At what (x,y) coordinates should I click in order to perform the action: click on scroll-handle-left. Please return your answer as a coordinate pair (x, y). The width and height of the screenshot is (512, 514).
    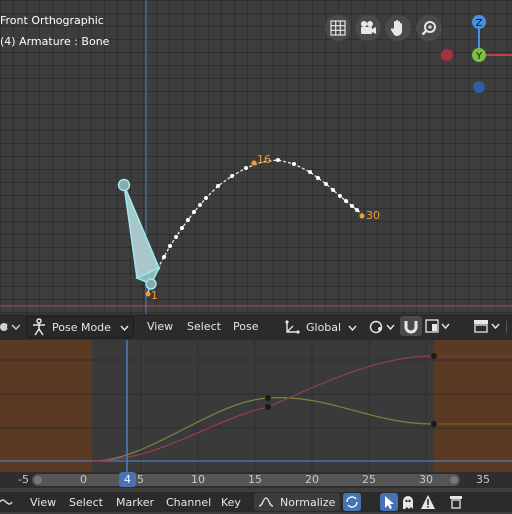
    Looking at the image, I should click on (38, 480).